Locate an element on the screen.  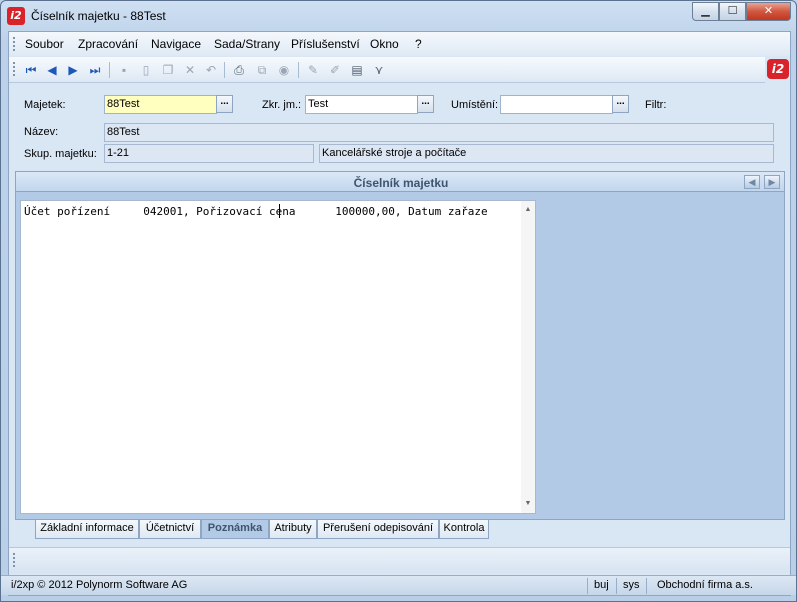
export-icon: ▤ is located at coordinates (357, 70).